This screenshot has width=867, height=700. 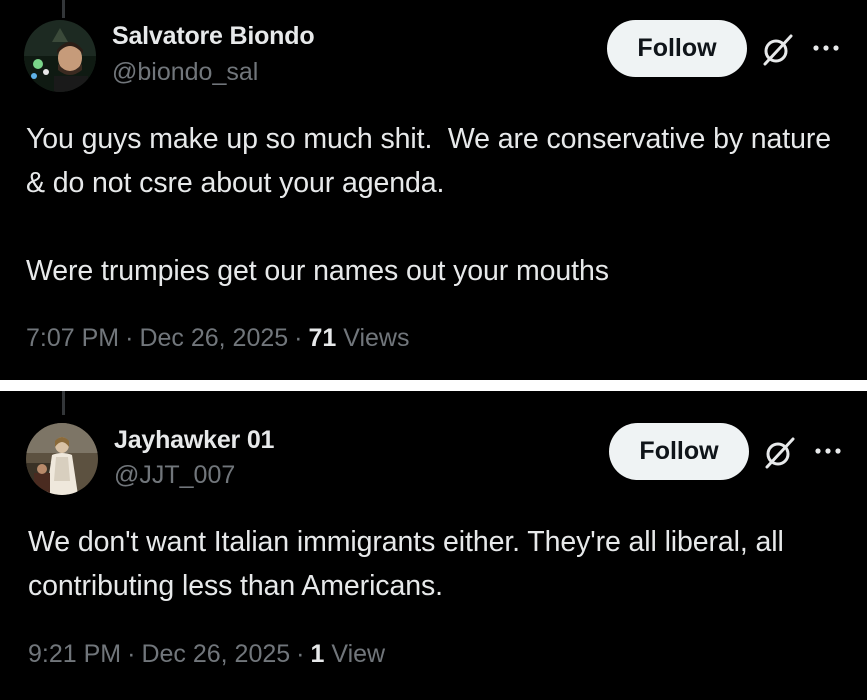 I want to click on handle: @JJT_007, so click(x=174, y=475).